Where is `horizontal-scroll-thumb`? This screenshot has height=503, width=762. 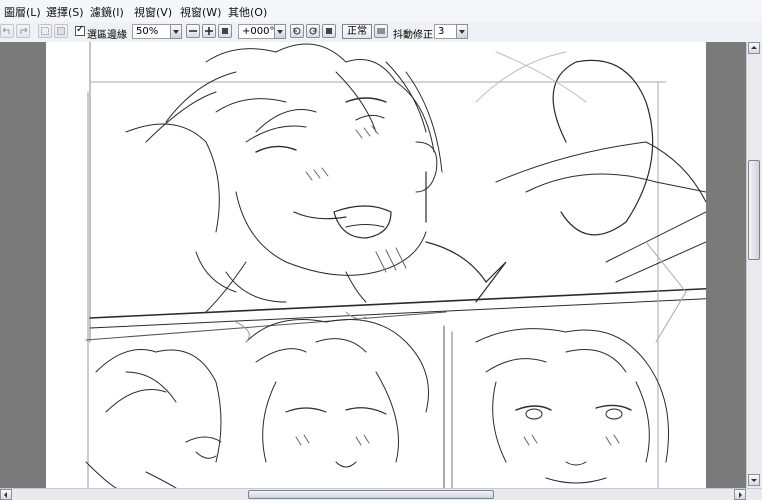 horizontal-scroll-thumb is located at coordinates (371, 494).